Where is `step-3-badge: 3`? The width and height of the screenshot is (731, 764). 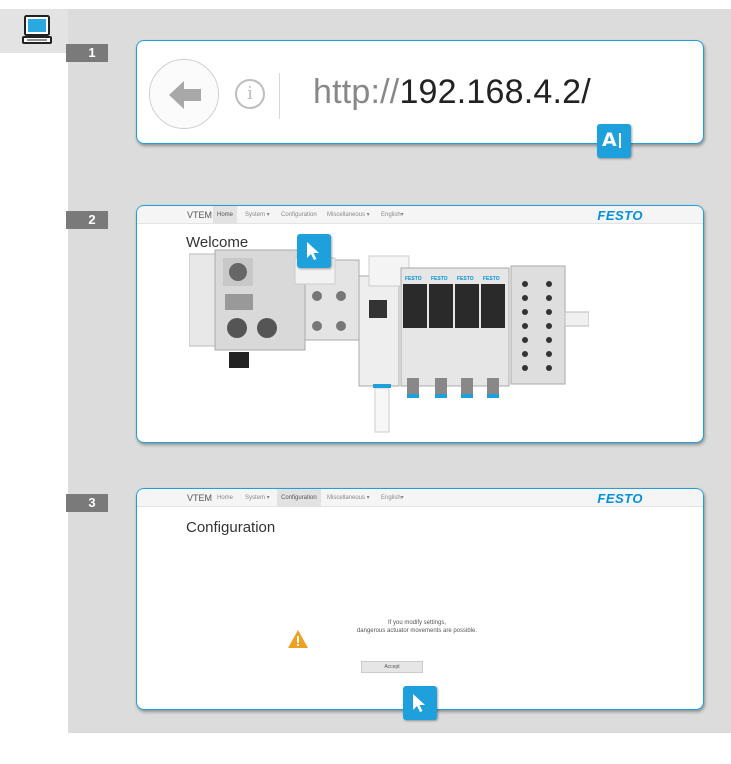
step-3-badge: 3 is located at coordinates (87, 503).